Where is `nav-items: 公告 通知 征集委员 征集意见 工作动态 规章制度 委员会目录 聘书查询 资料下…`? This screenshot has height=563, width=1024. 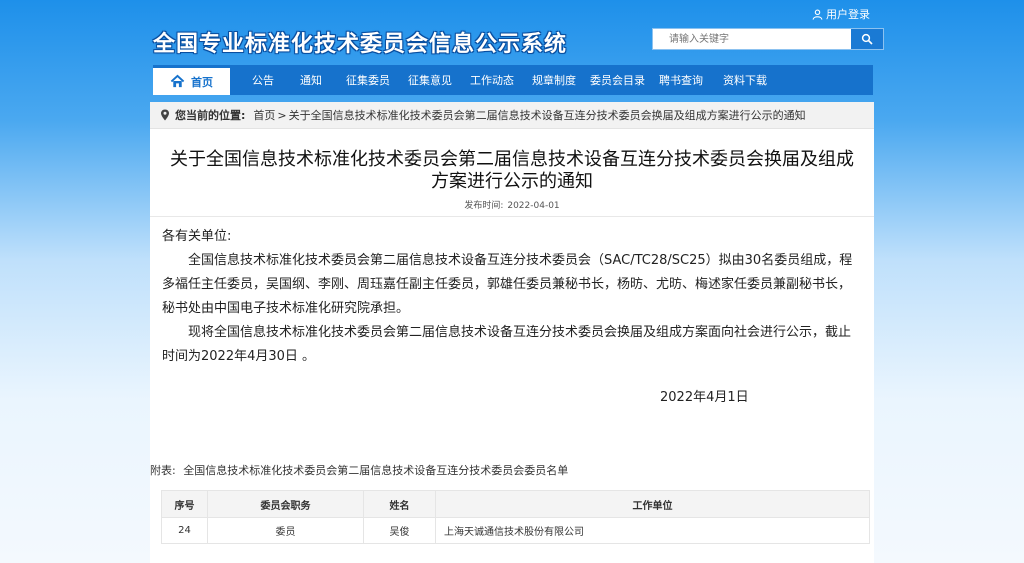 nav-items: 公告 通知 征集委员 征集意见 工作动态 规章制度 委员会目录 聘书查询 资料下… is located at coordinates (502, 80).